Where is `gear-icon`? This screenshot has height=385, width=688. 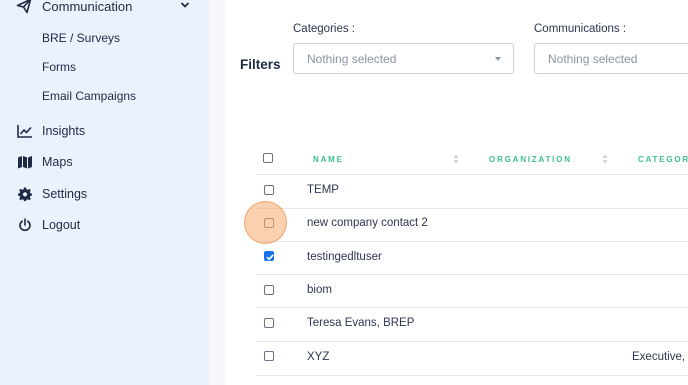 gear-icon is located at coordinates (24, 194).